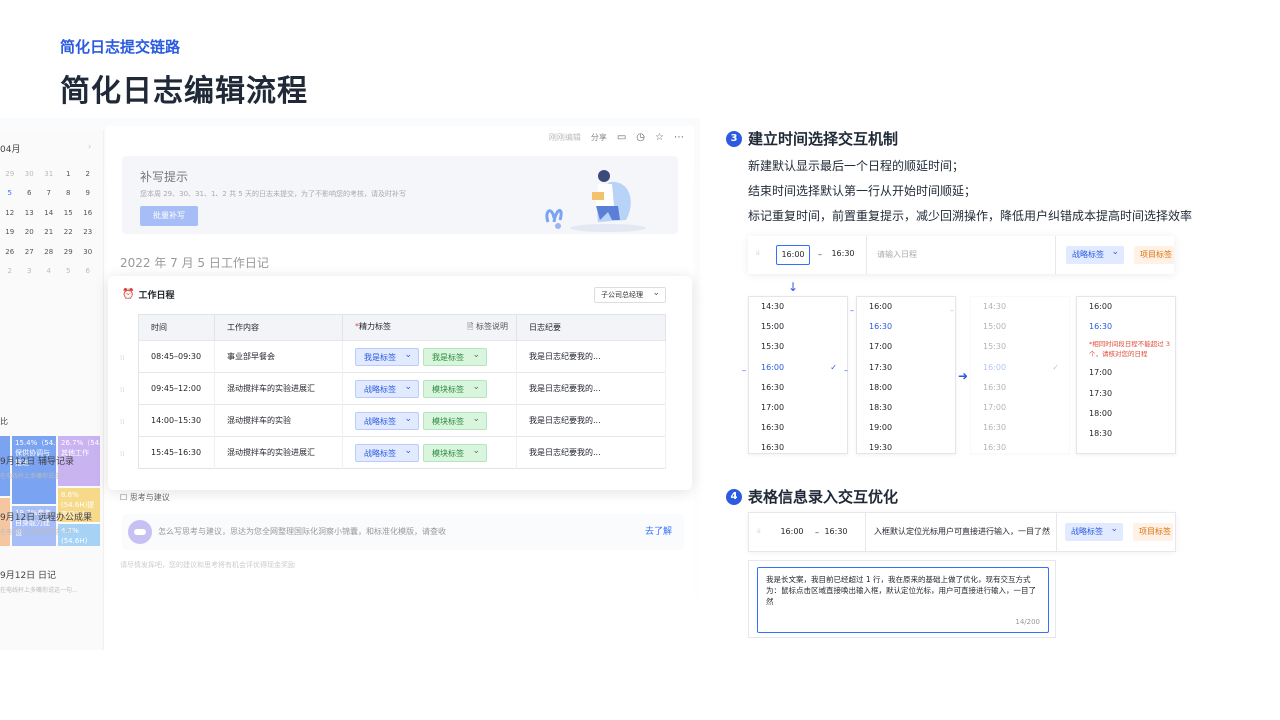 This screenshot has height=720, width=1280. I want to click on cell-content: 混动搅拌车的实验, so click(278, 420).